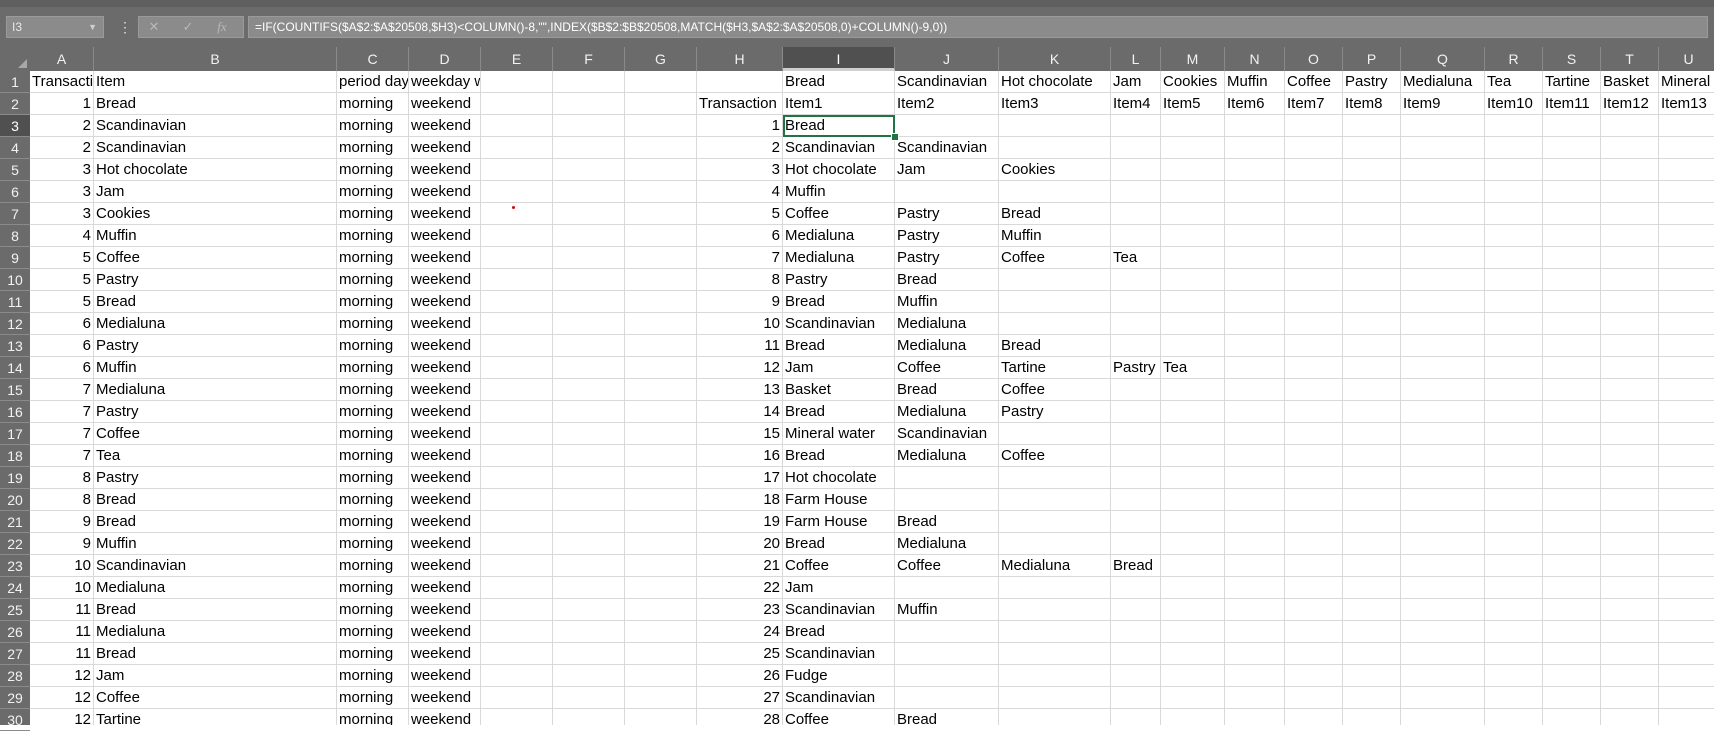  Describe the element at coordinates (661, 148) in the screenshot. I see `cell-g4` at that location.